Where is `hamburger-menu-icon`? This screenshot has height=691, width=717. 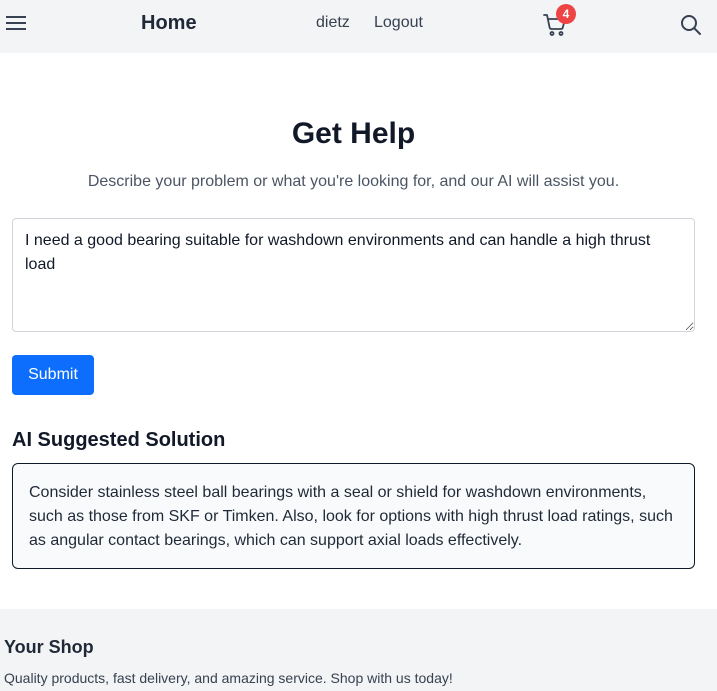
hamburger-menu-icon is located at coordinates (16, 23).